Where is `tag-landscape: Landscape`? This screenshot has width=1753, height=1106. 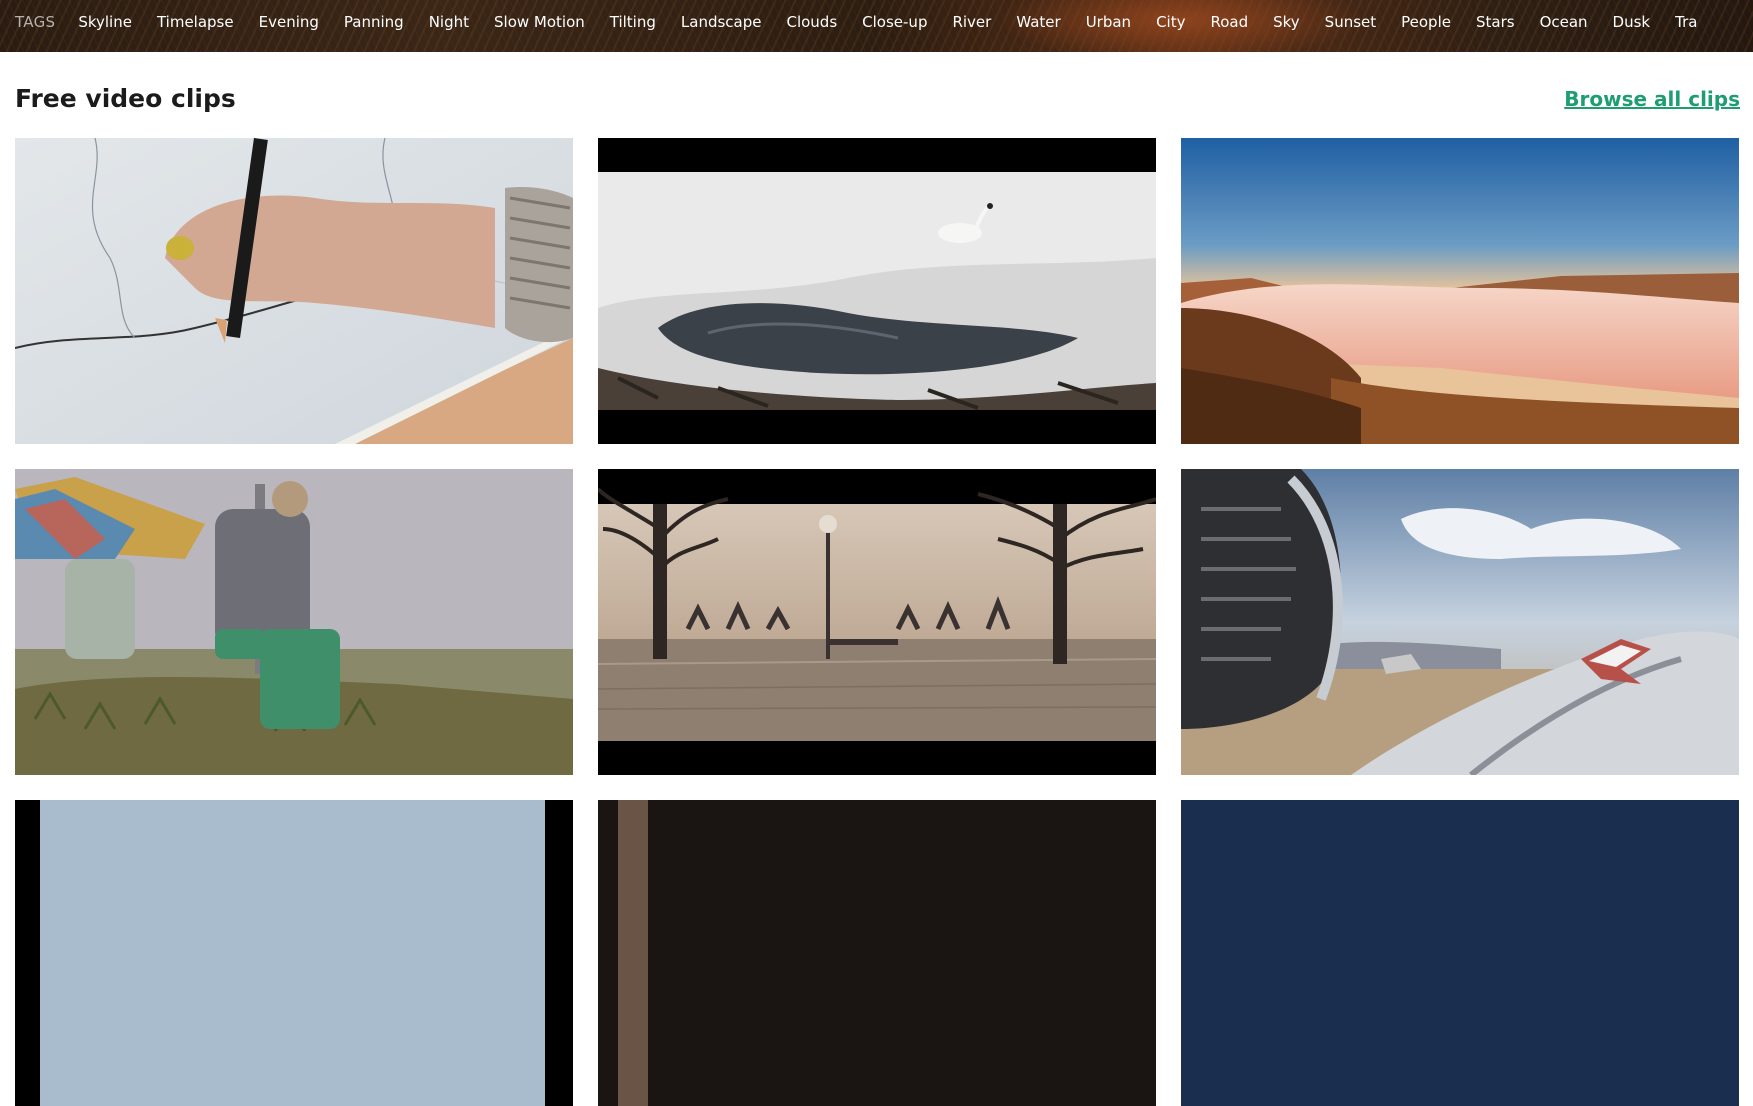 tag-landscape: Landscape is located at coordinates (721, 22).